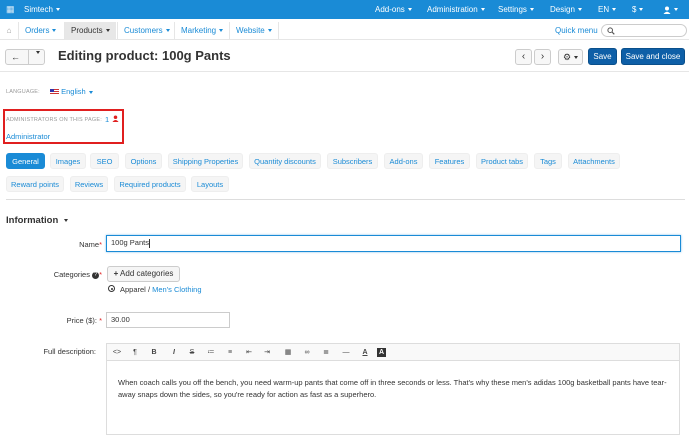 The image size is (689, 435). What do you see at coordinates (199, 30) in the screenshot?
I see `nav-label: Marketing` at bounding box center [199, 30].